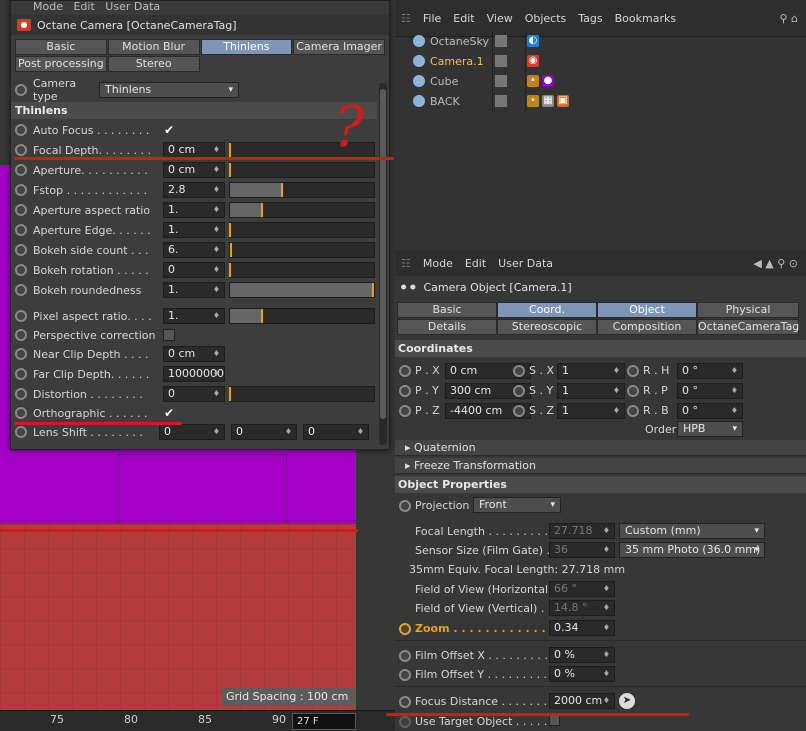  I want to click on zoom-animate-icon, so click(405, 629).